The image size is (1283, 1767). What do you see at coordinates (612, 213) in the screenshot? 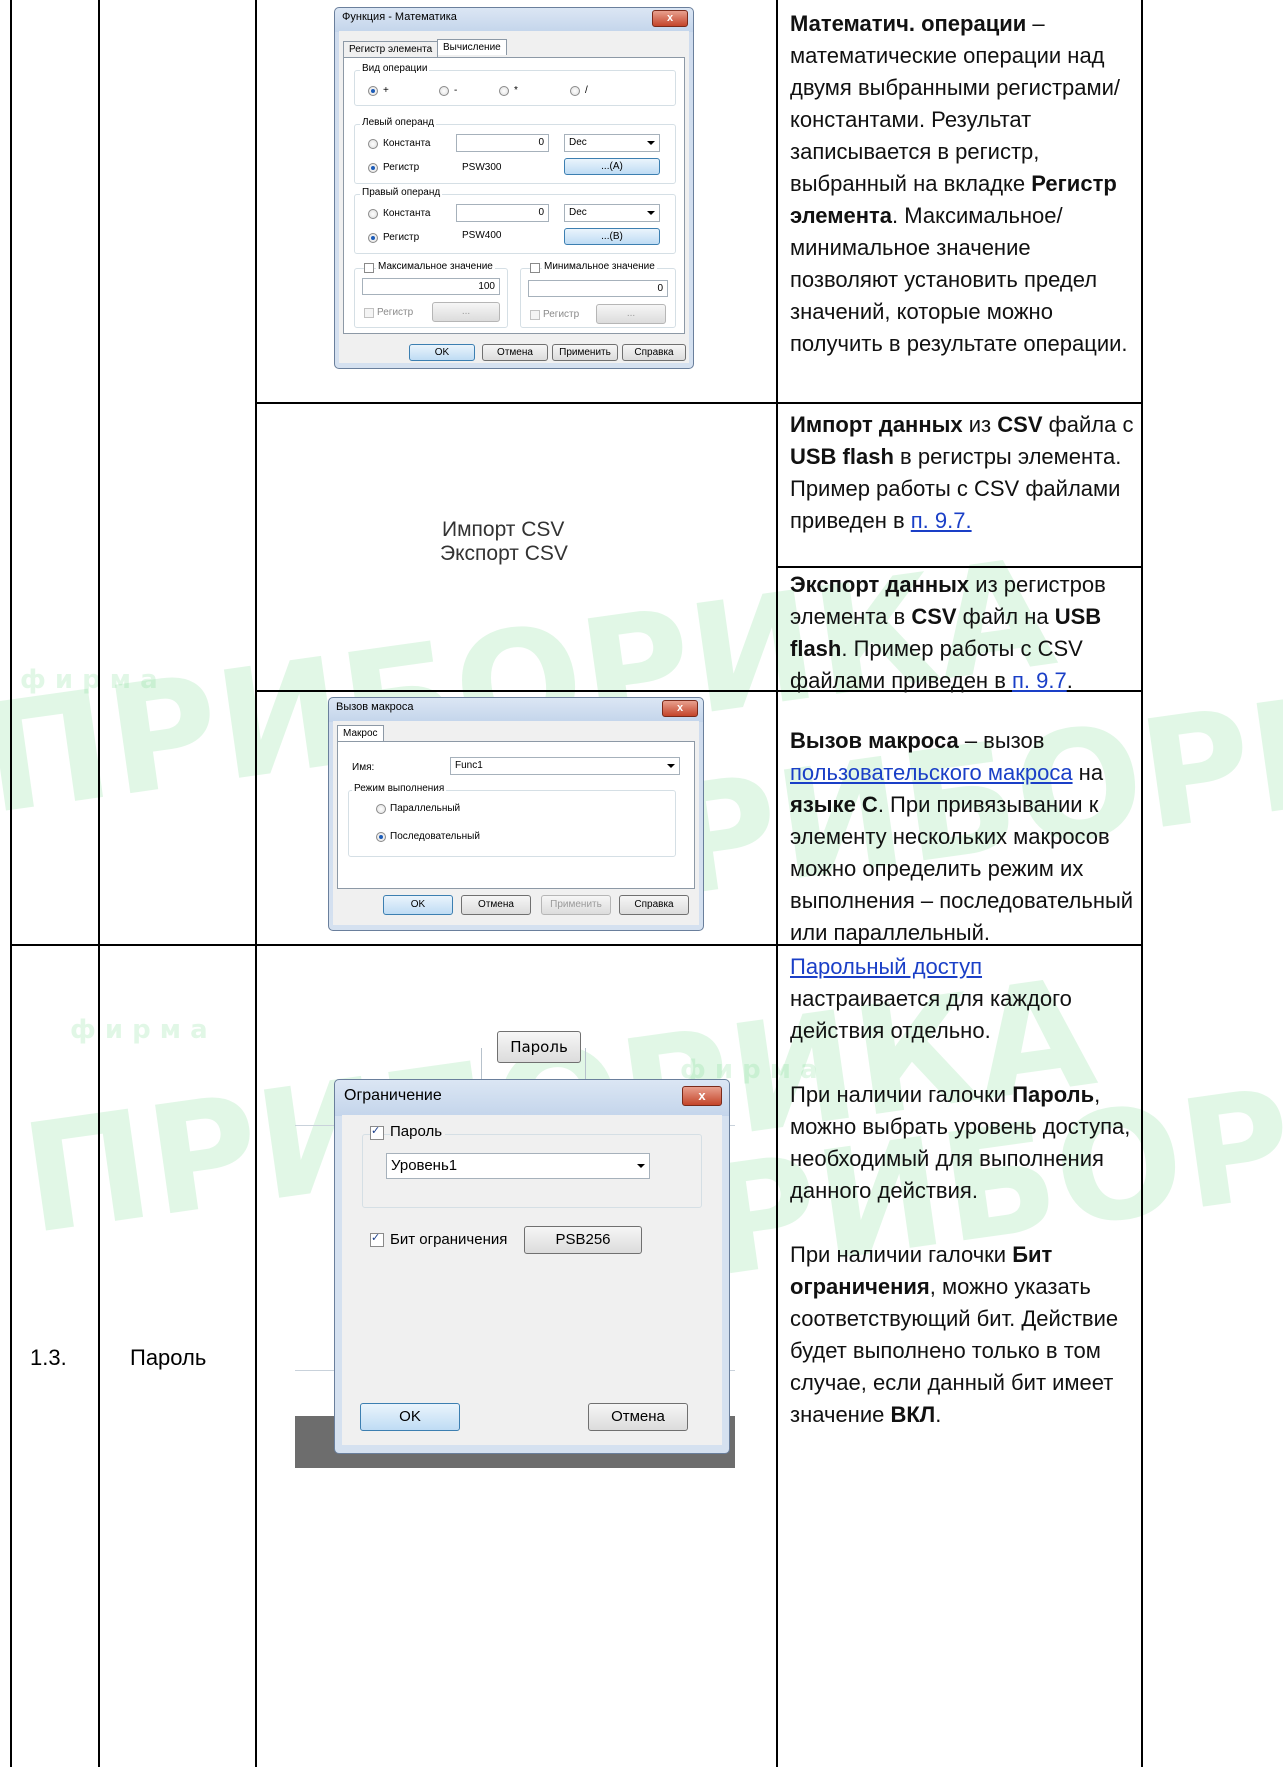
I see `right-format-select: Dec` at bounding box center [612, 213].